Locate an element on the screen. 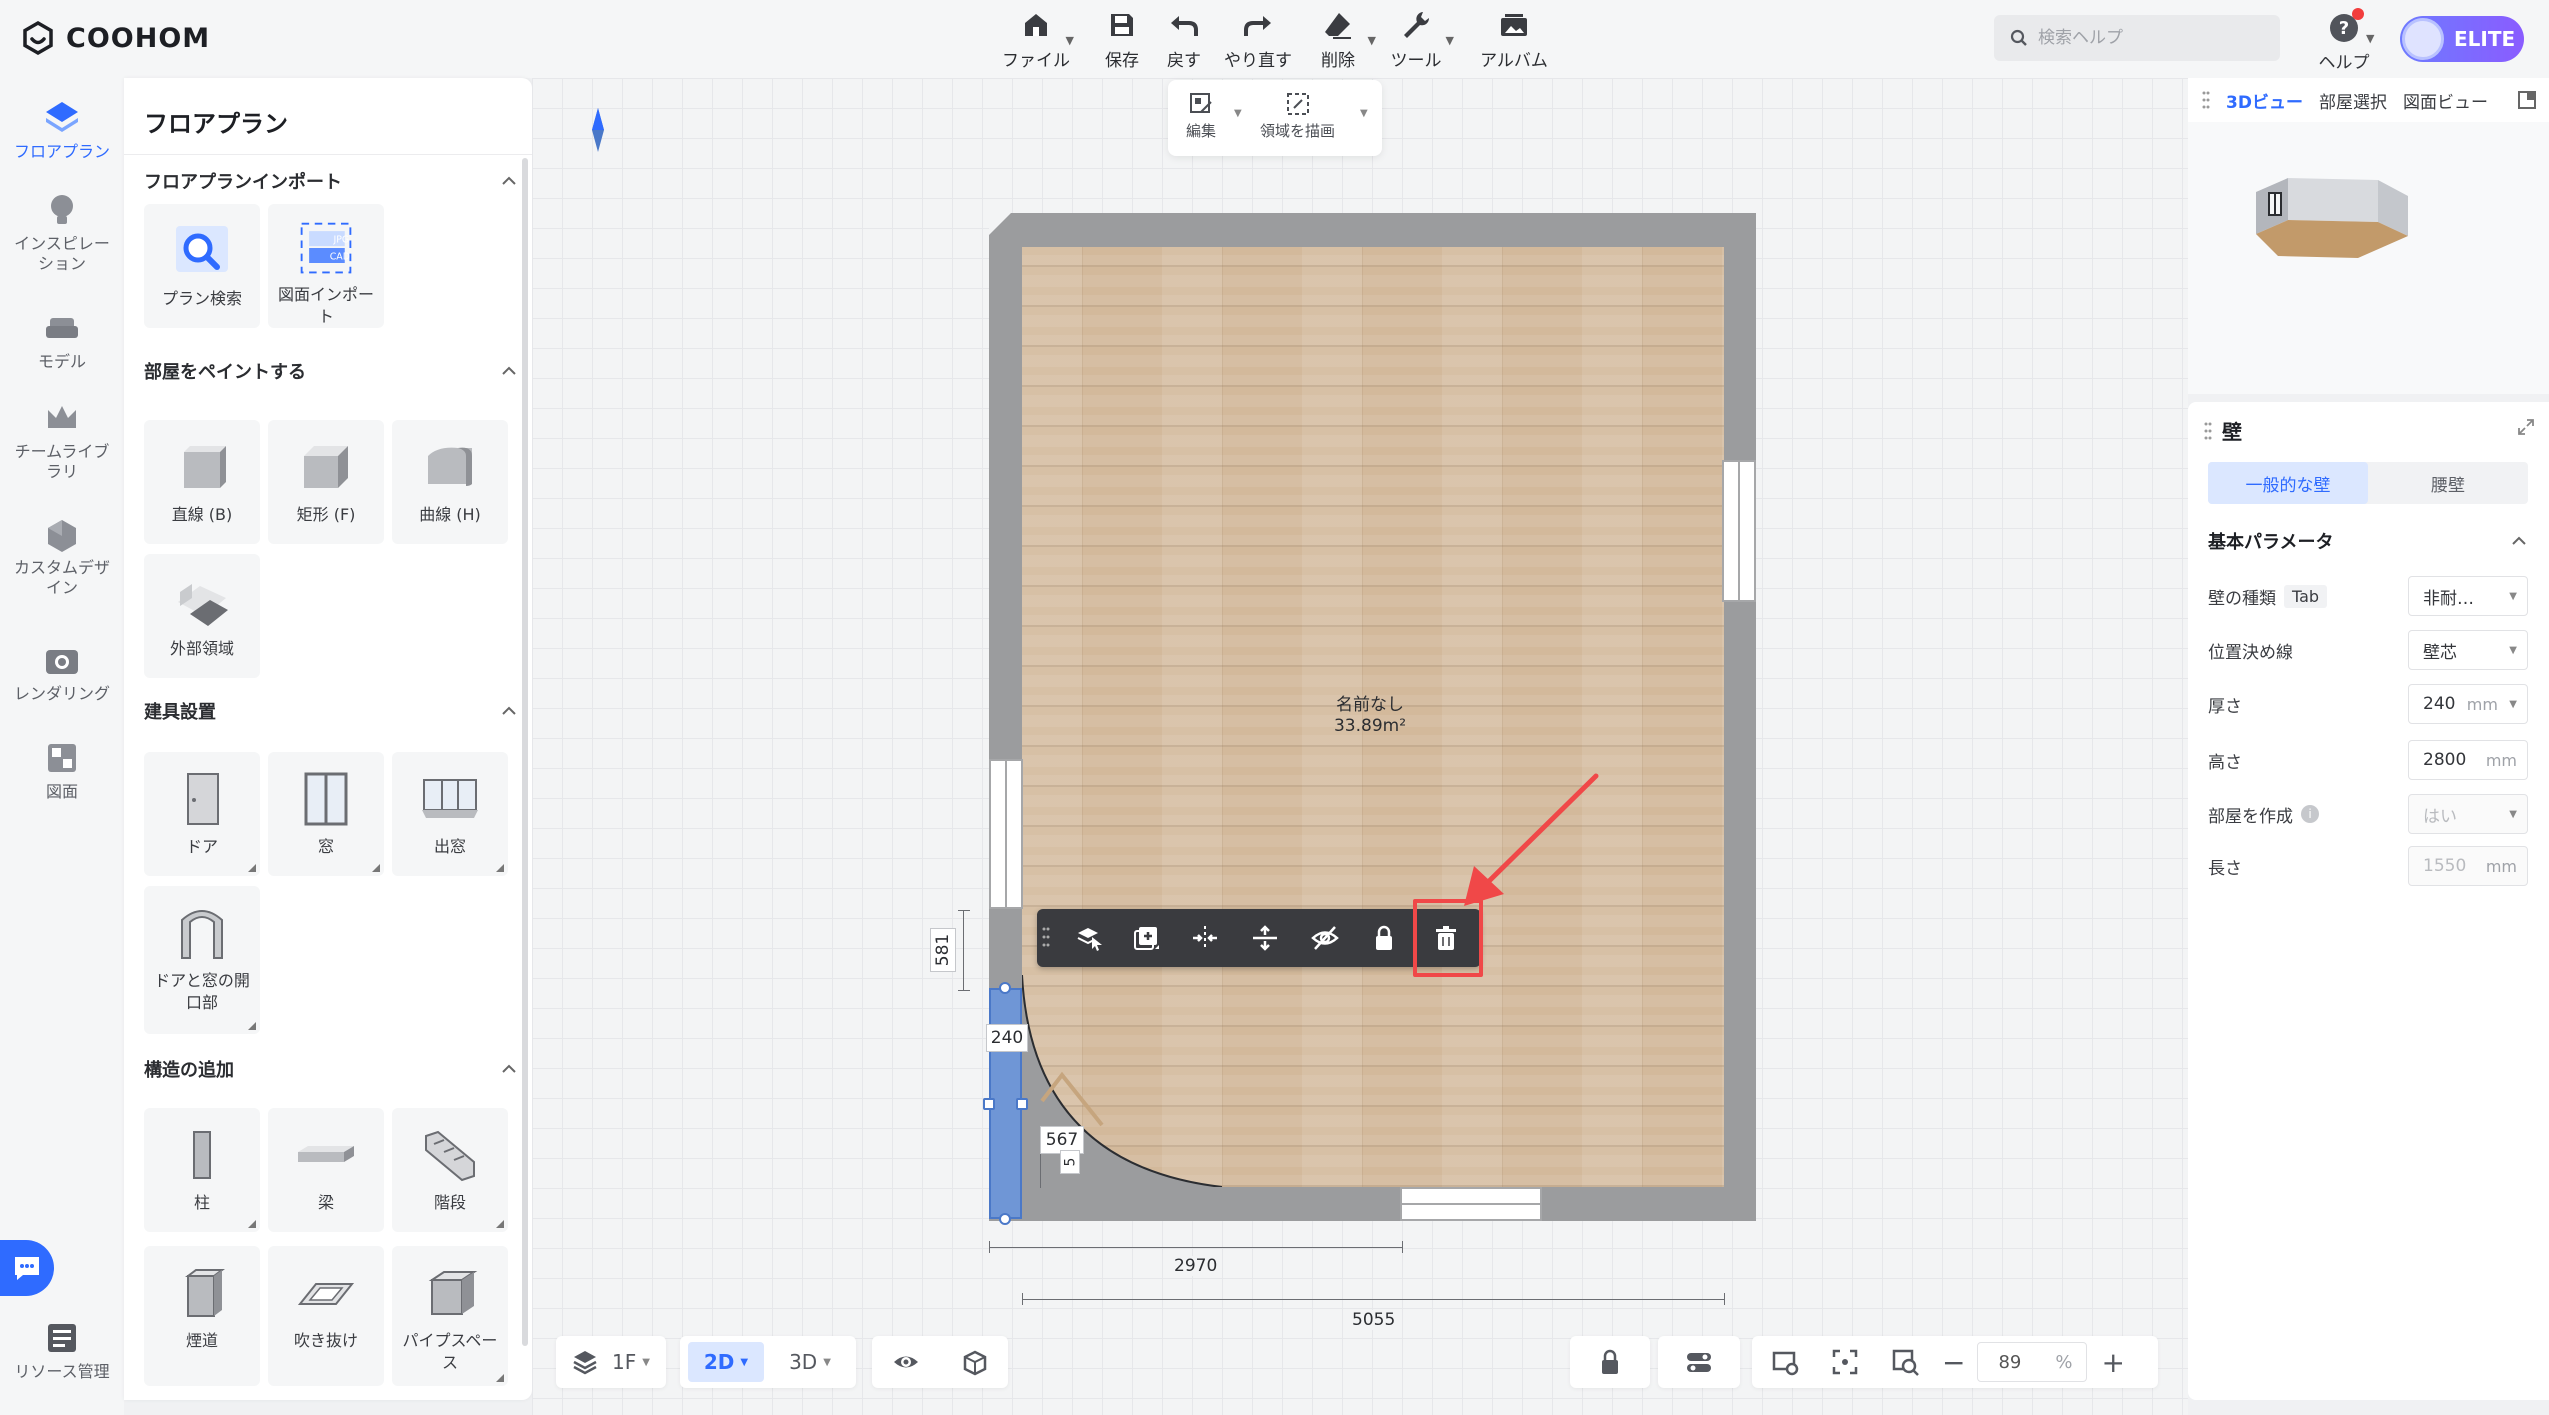 The image size is (2549, 1415). section-paint-room: 部屋をペイントする is located at coordinates (331, 371).